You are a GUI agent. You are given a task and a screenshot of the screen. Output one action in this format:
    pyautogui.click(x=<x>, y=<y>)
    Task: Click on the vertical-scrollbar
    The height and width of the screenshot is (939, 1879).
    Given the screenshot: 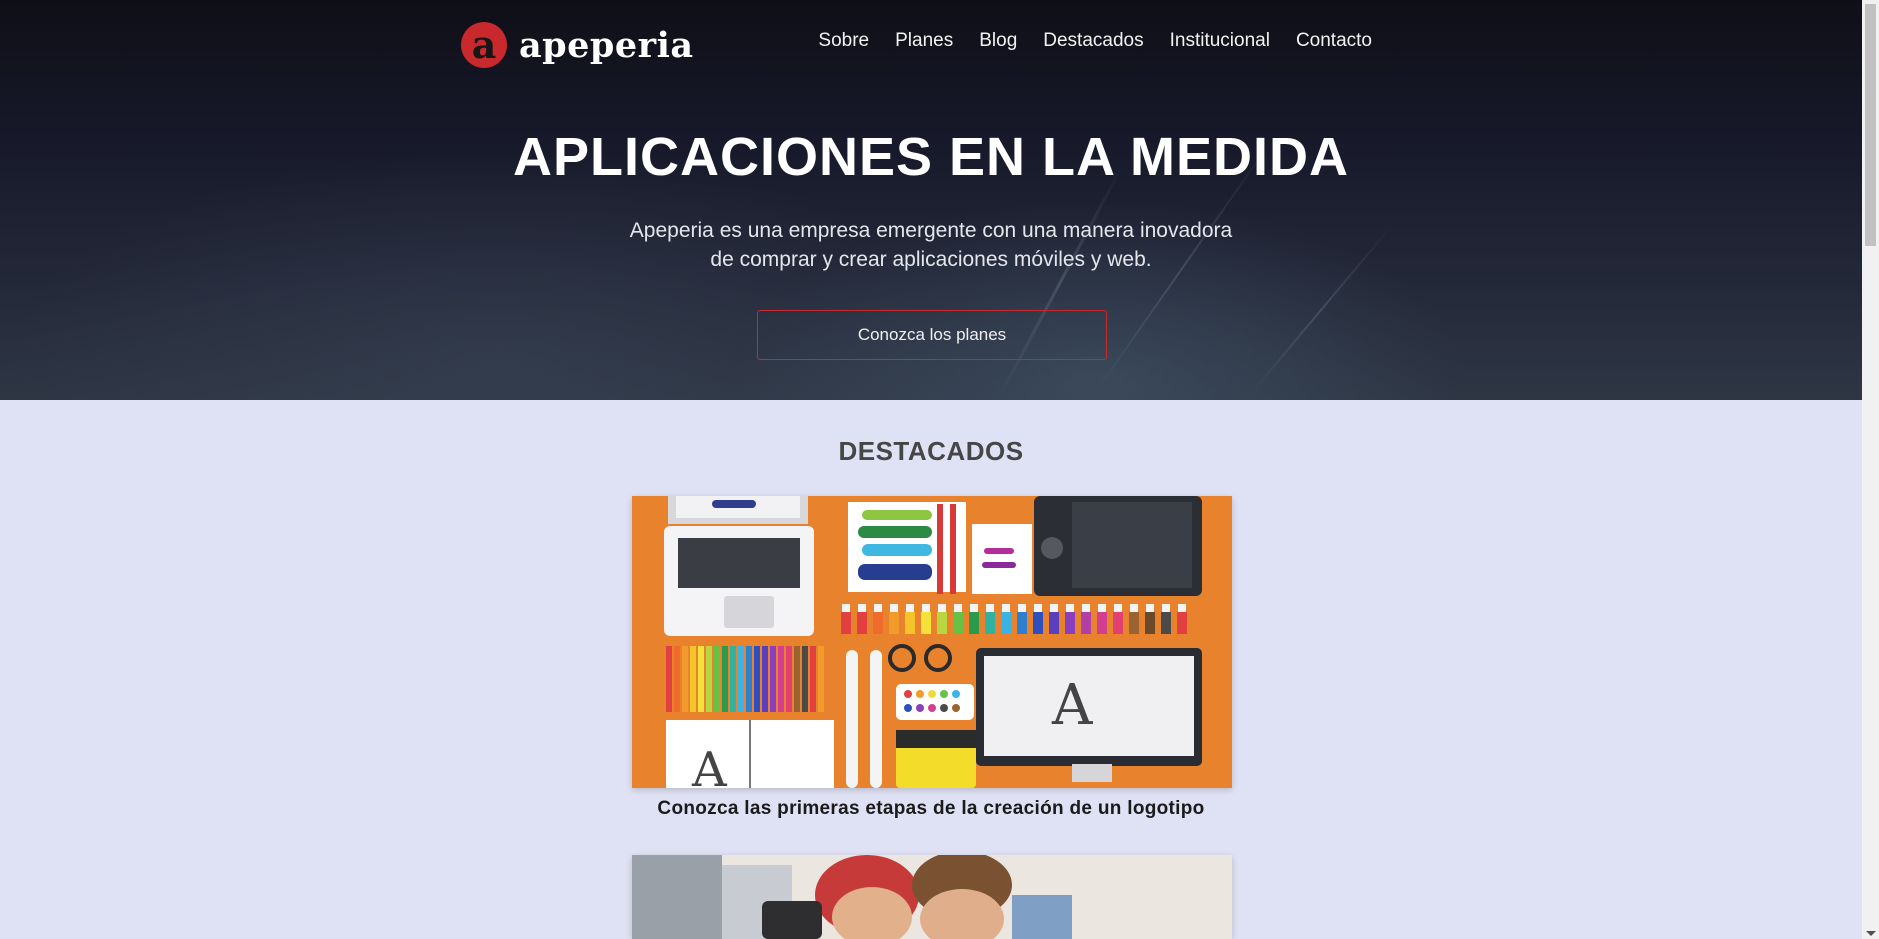 What is the action you would take?
    pyautogui.click(x=1870, y=469)
    